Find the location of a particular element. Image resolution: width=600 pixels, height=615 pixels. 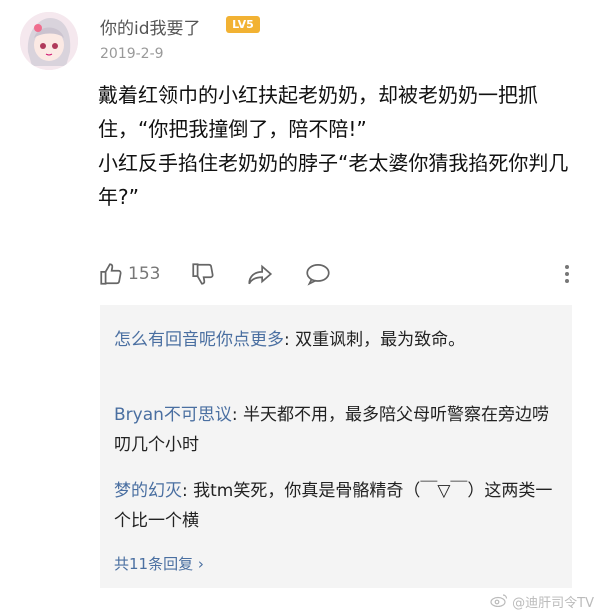

more-vertical-icon is located at coordinates (567, 274).